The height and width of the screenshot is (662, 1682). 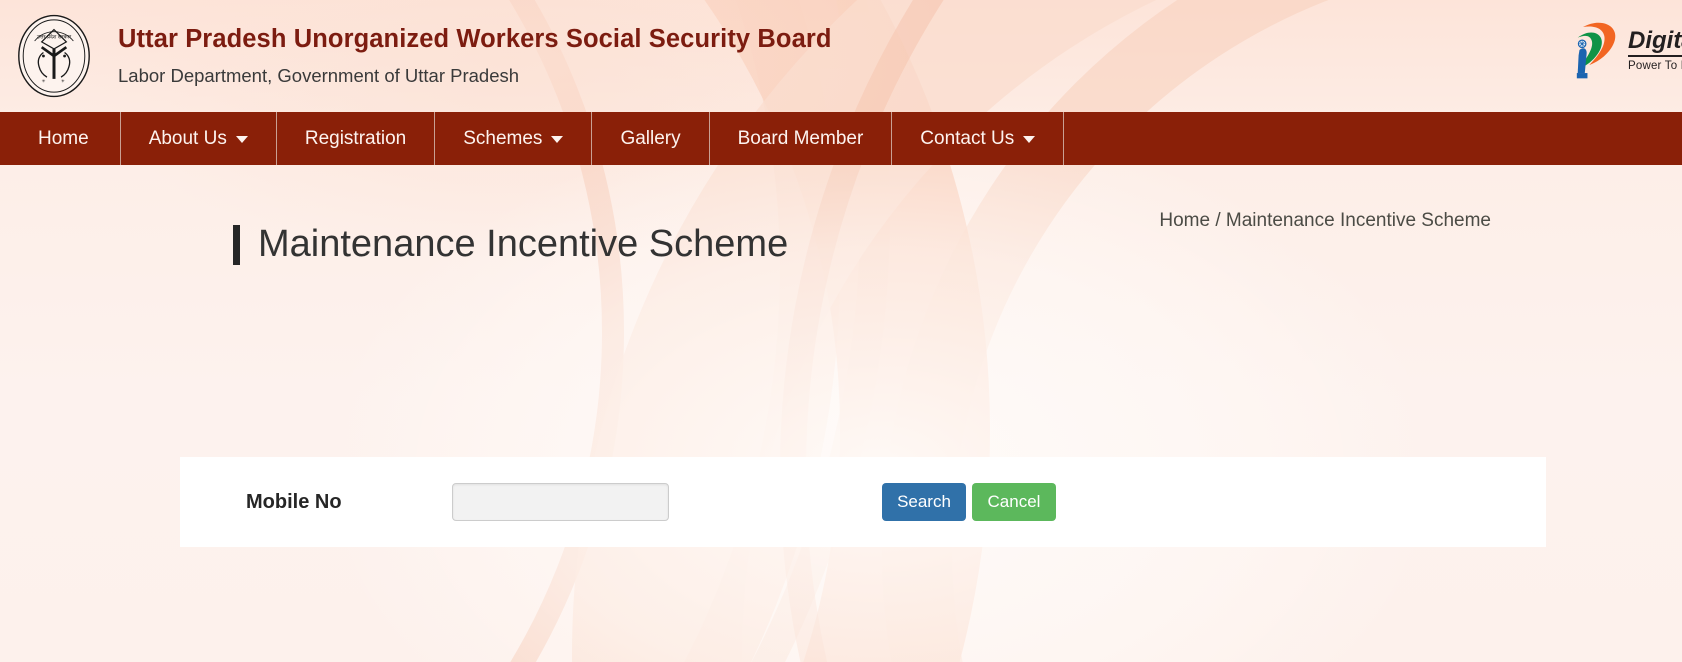 I want to click on nav-item-registration: Registration, so click(x=356, y=138).